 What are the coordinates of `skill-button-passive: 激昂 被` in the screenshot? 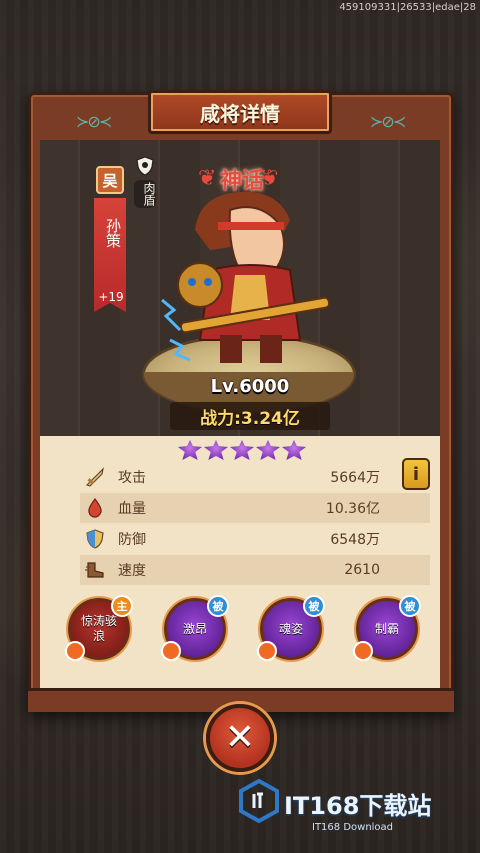 It's located at (195, 628).